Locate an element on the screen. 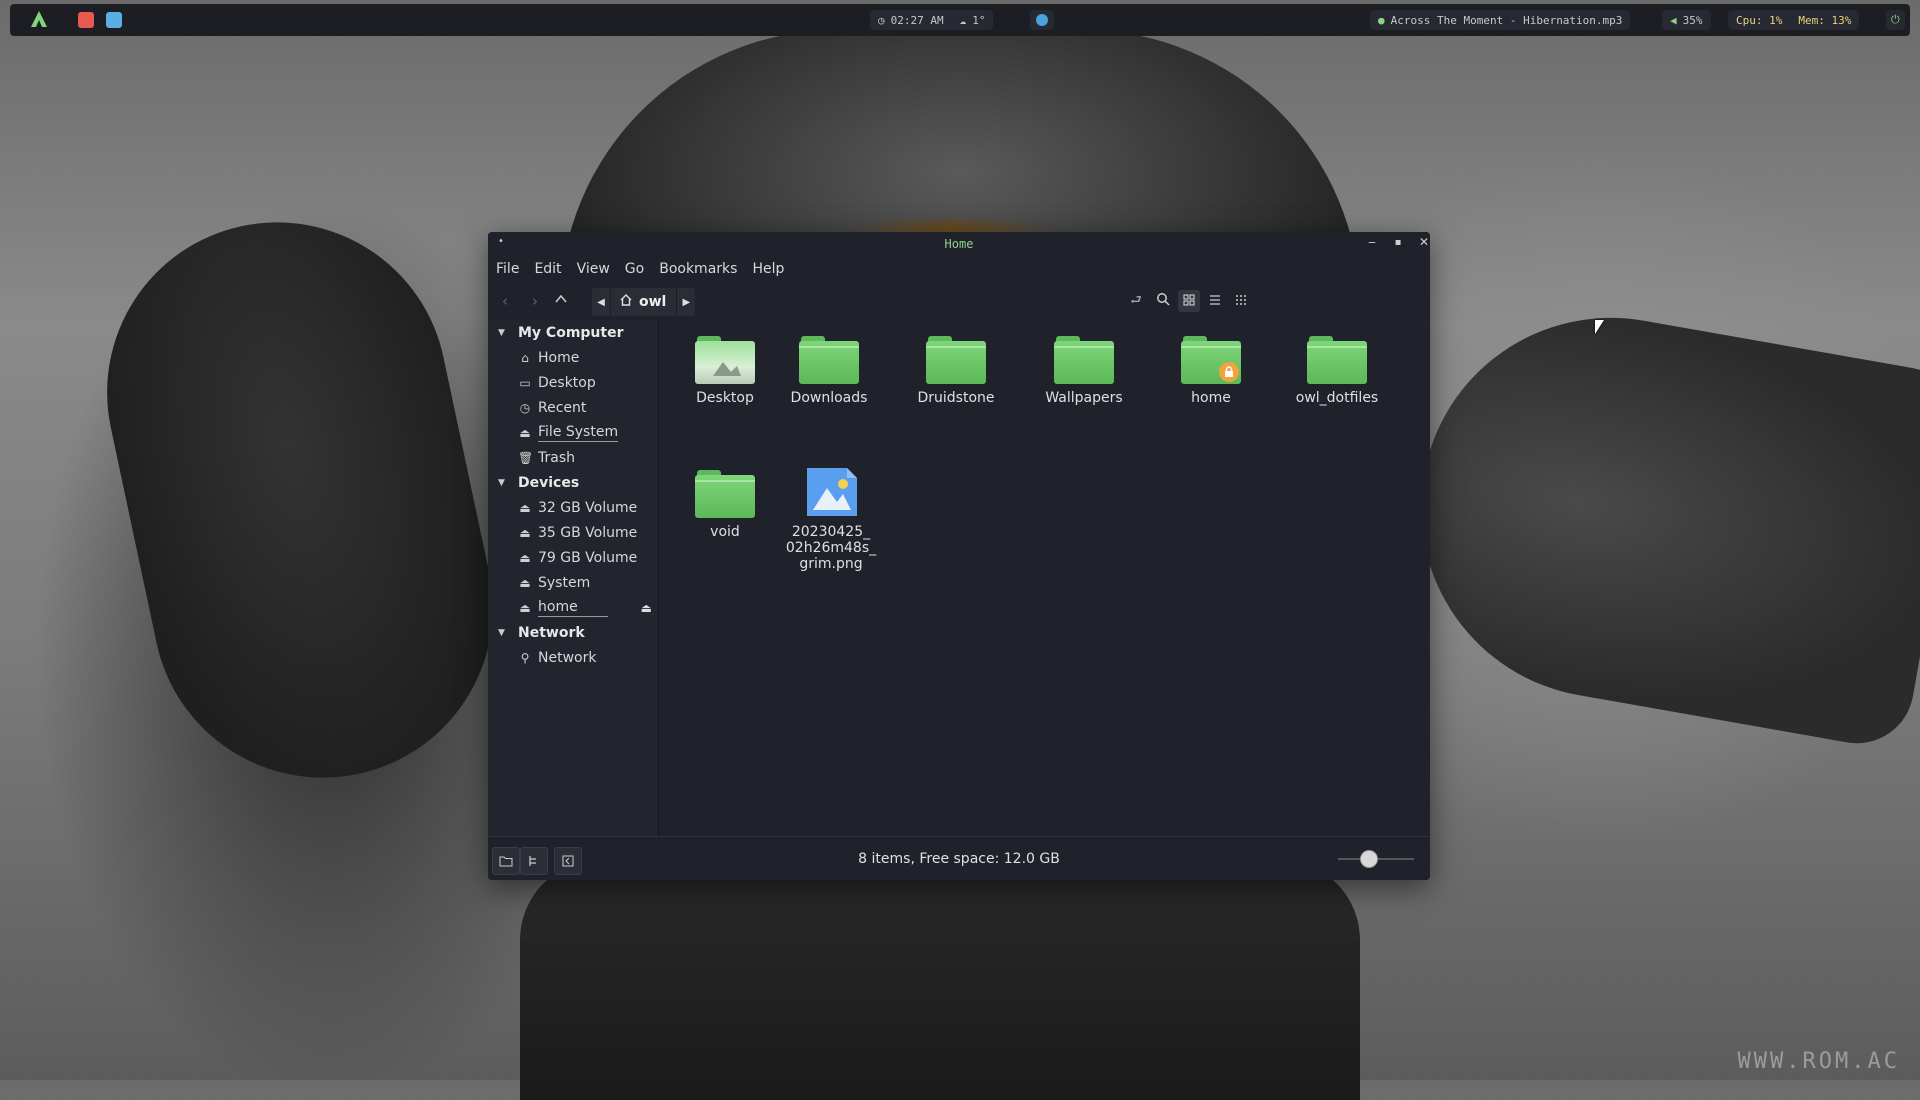 The image size is (1920, 1100). file-label: Druidstone is located at coordinates (956, 398).